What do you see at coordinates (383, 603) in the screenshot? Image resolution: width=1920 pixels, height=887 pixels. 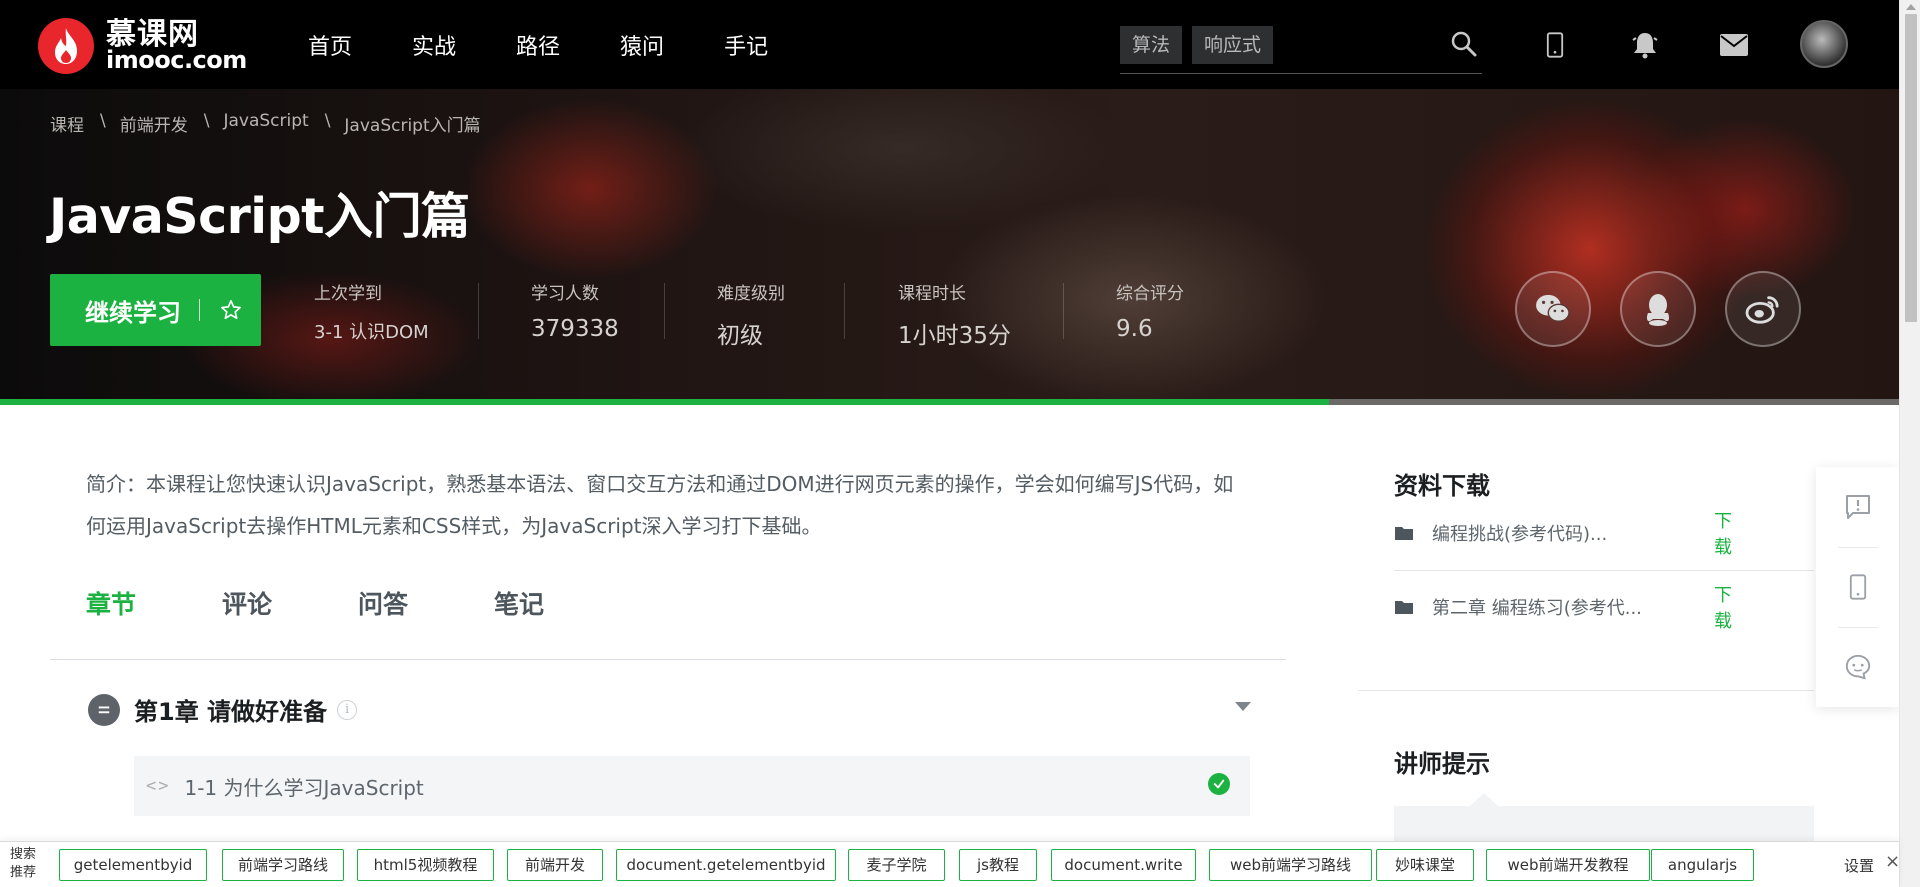 I see `tab-questions: 问答` at bounding box center [383, 603].